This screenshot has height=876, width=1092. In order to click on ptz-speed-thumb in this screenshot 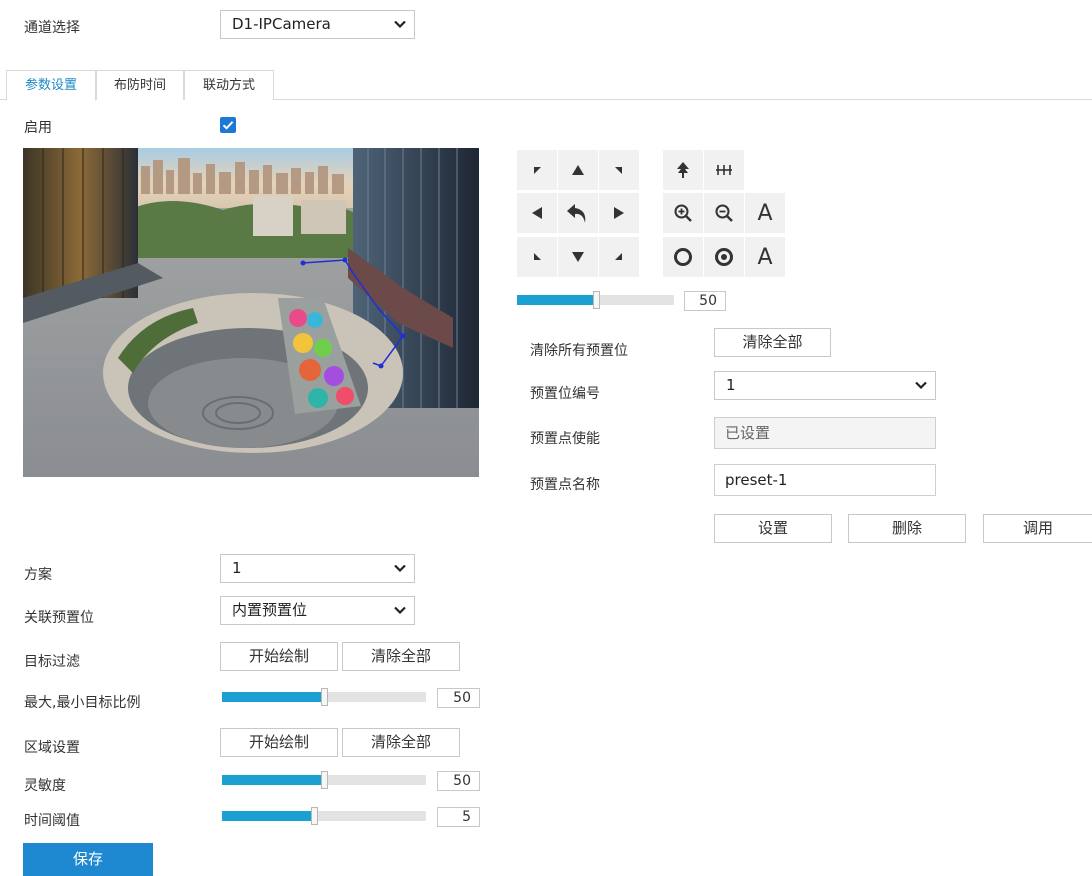, I will do `click(596, 300)`.